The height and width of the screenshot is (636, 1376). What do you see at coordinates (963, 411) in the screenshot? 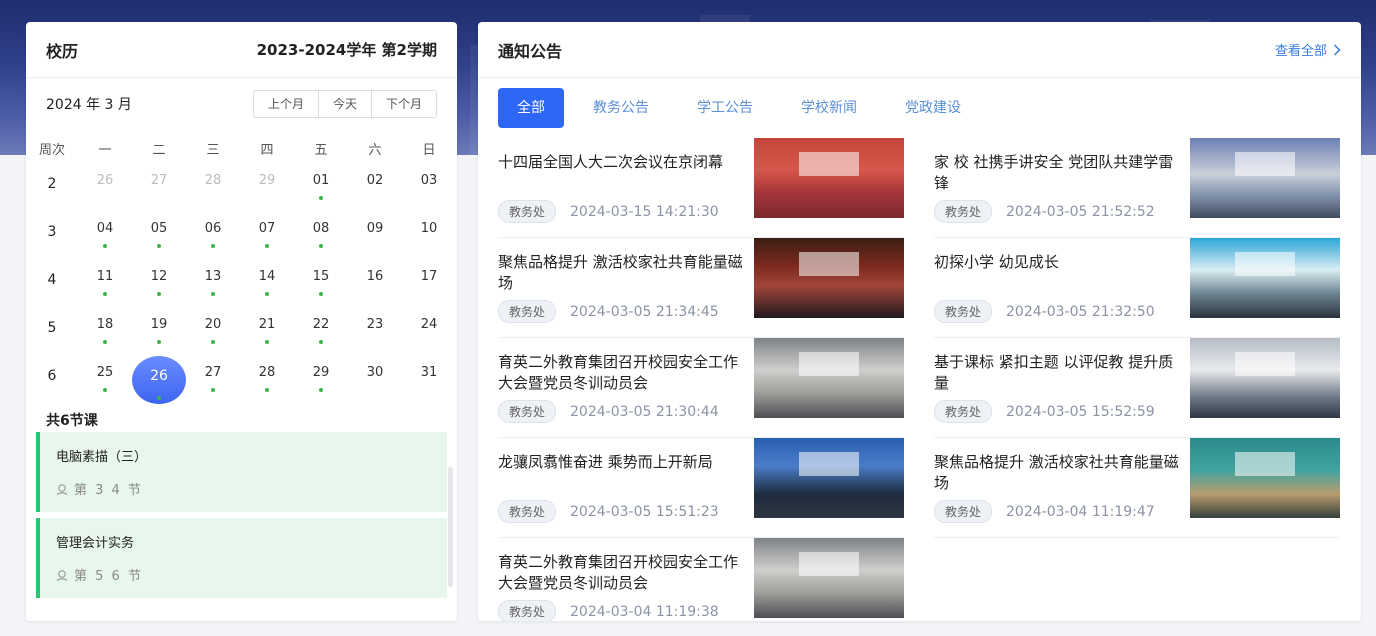
I see `news-tag: 教务处` at bounding box center [963, 411].